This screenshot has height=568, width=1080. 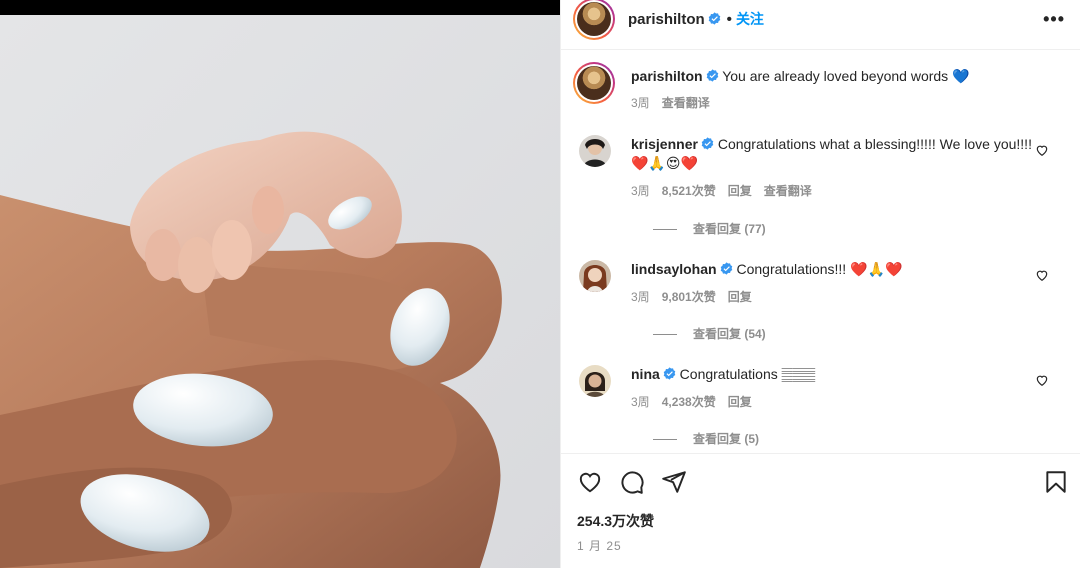 What do you see at coordinates (640, 103) in the screenshot?
I see `caption-time: 3周` at bounding box center [640, 103].